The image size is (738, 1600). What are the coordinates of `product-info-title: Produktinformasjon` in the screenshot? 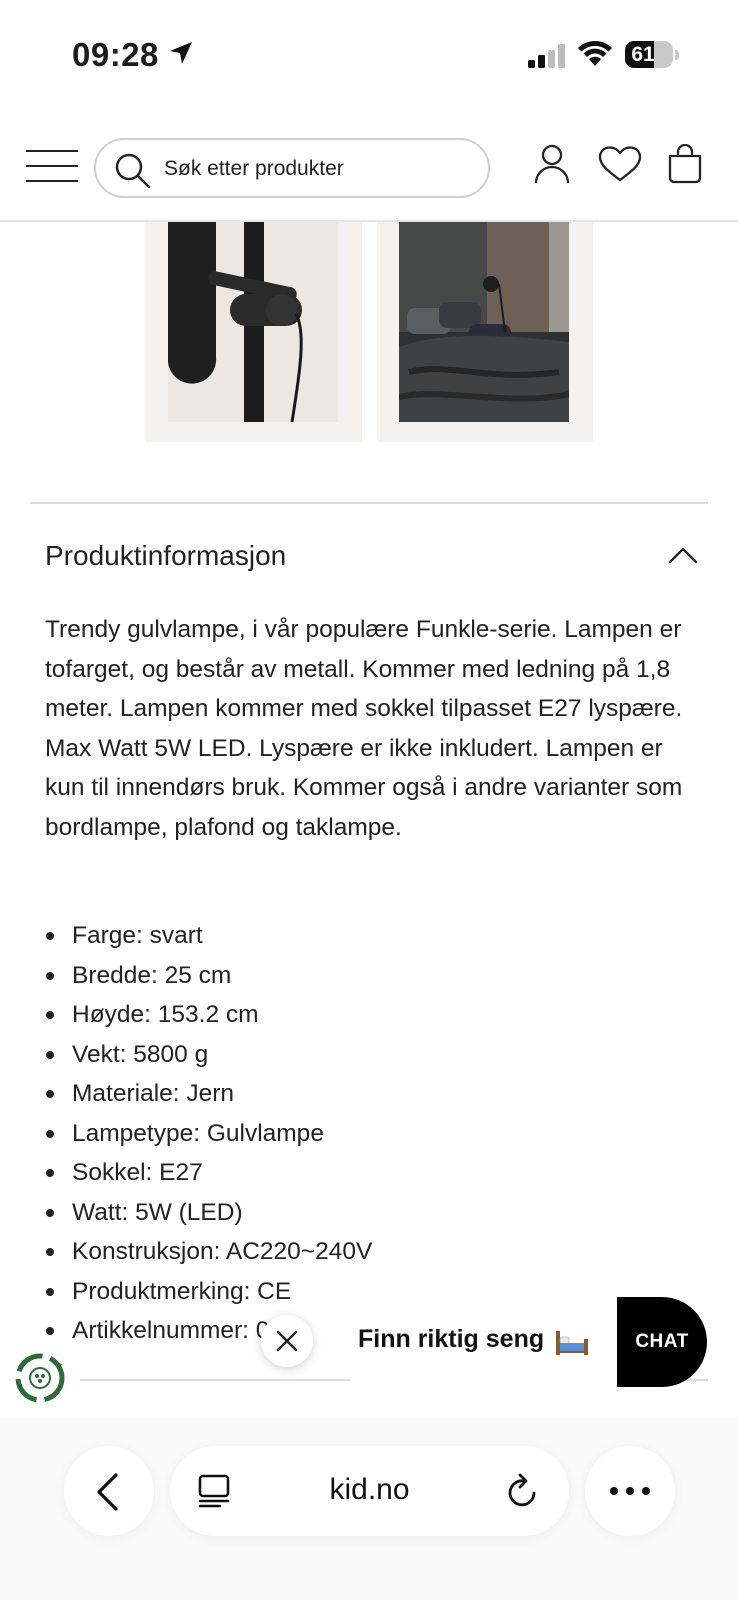 It's located at (165, 556).